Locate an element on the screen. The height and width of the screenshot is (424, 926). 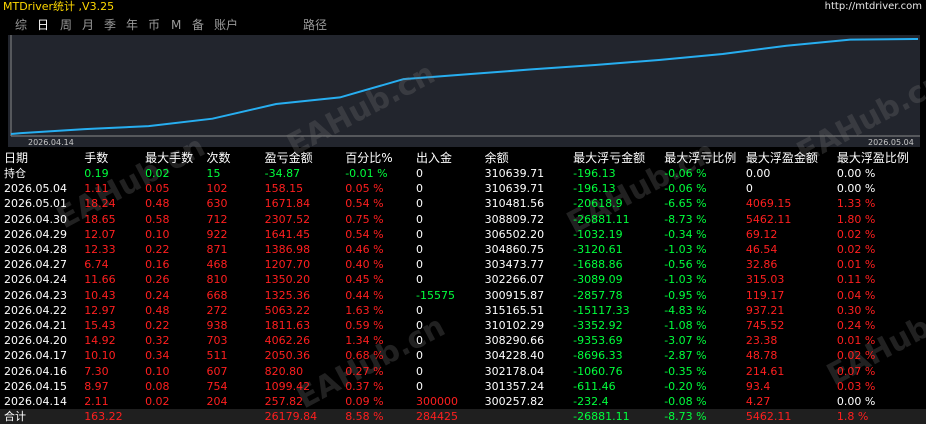
row-balance: 300915.87 is located at coordinates (514, 295).